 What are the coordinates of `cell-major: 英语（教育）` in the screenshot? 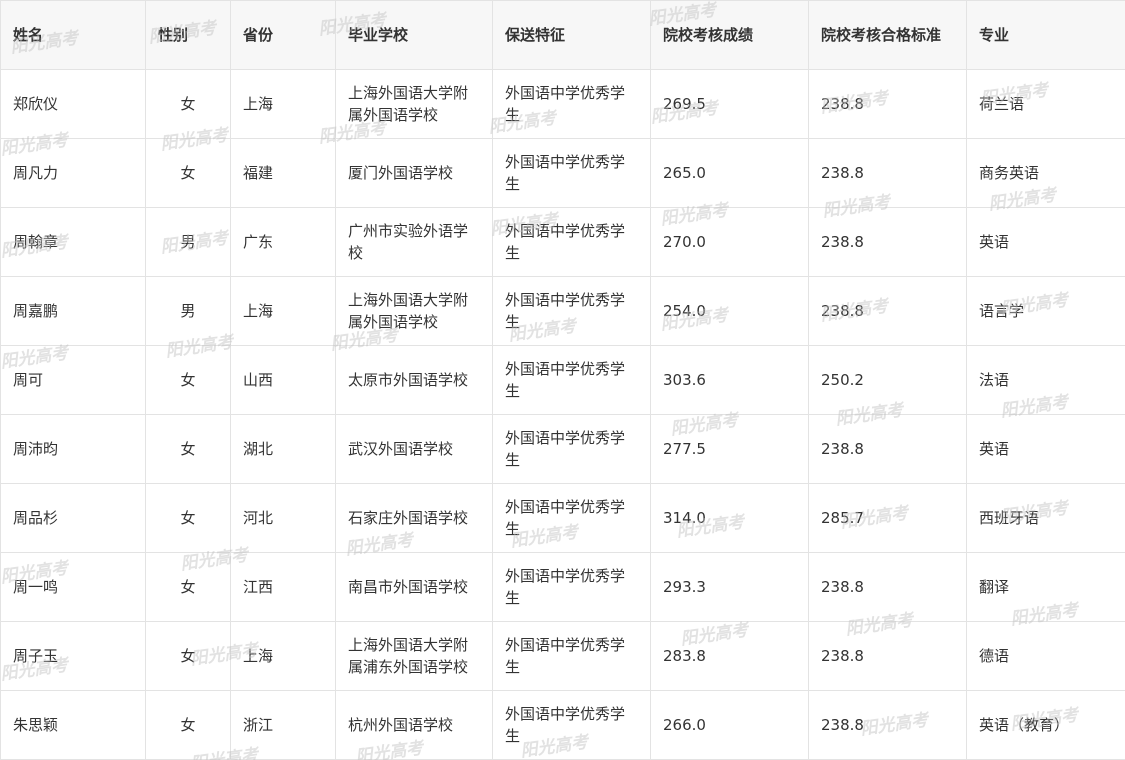 It's located at (1045, 725).